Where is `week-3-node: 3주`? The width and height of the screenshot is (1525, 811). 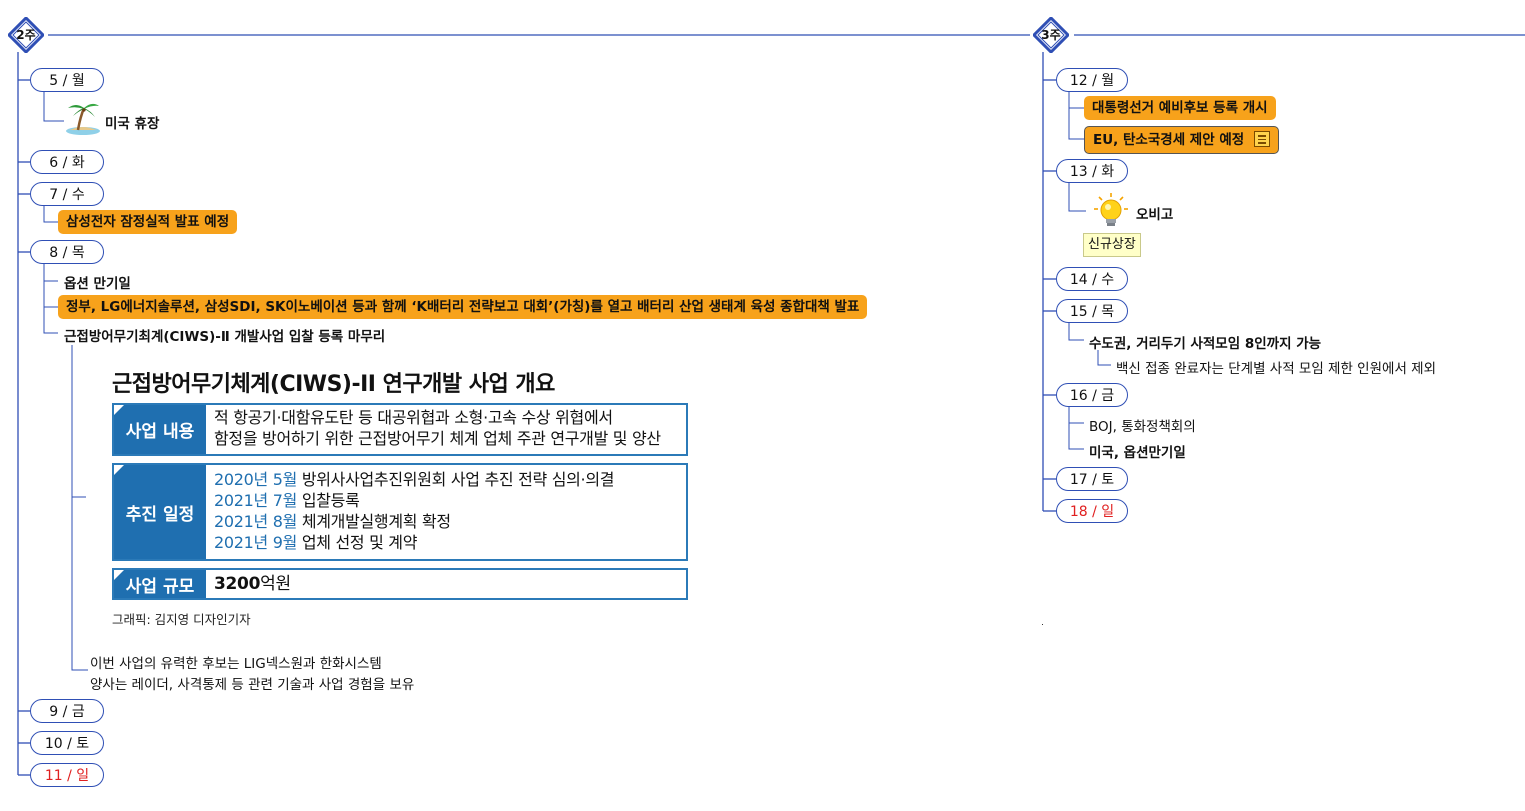
week-3-node: 3주 is located at coordinates (1051, 35).